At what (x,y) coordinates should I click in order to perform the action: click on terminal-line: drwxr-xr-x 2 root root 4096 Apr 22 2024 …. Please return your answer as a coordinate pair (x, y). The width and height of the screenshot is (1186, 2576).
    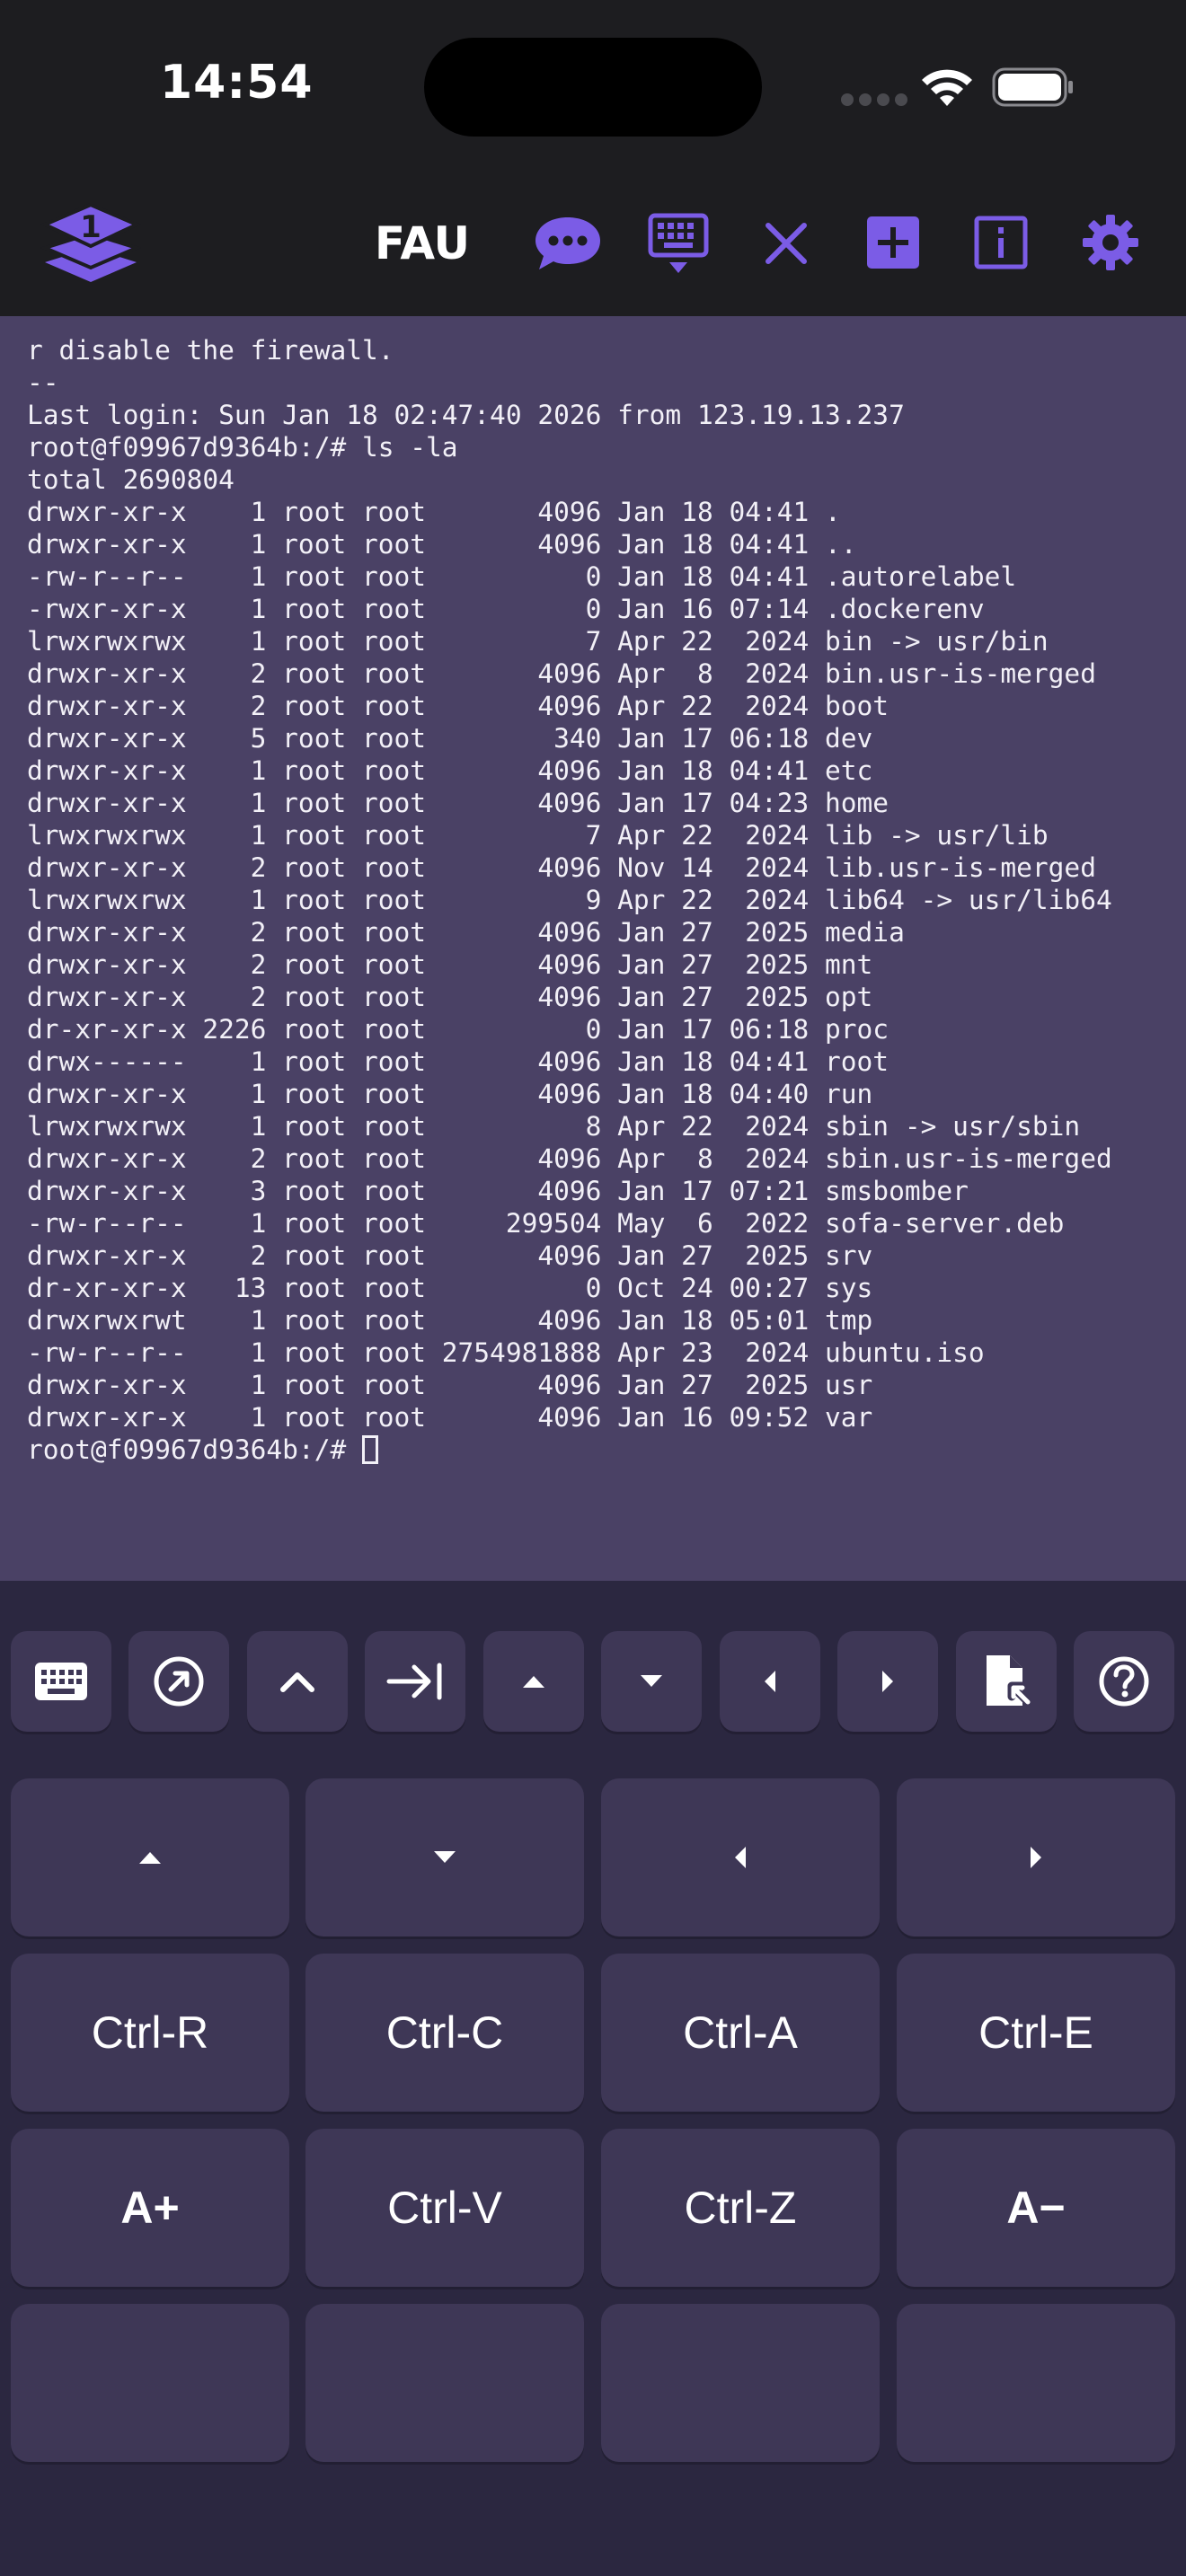
    Looking at the image, I should click on (458, 706).